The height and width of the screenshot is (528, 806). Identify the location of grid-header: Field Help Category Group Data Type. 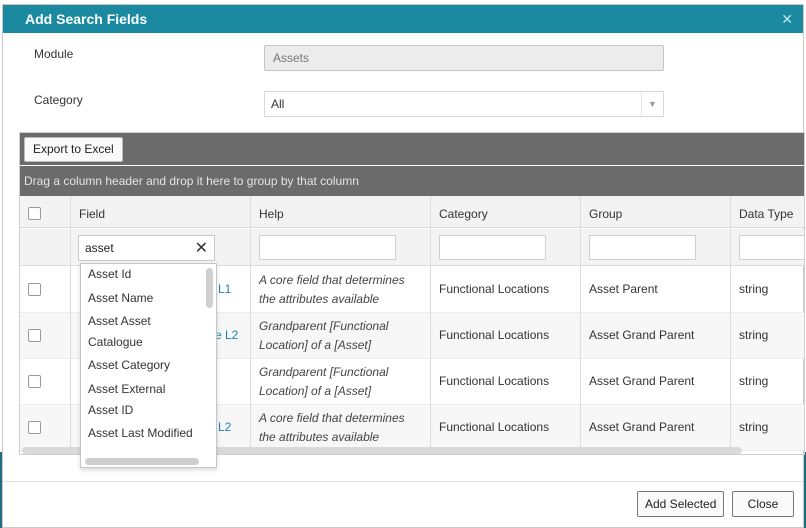
(412, 212).